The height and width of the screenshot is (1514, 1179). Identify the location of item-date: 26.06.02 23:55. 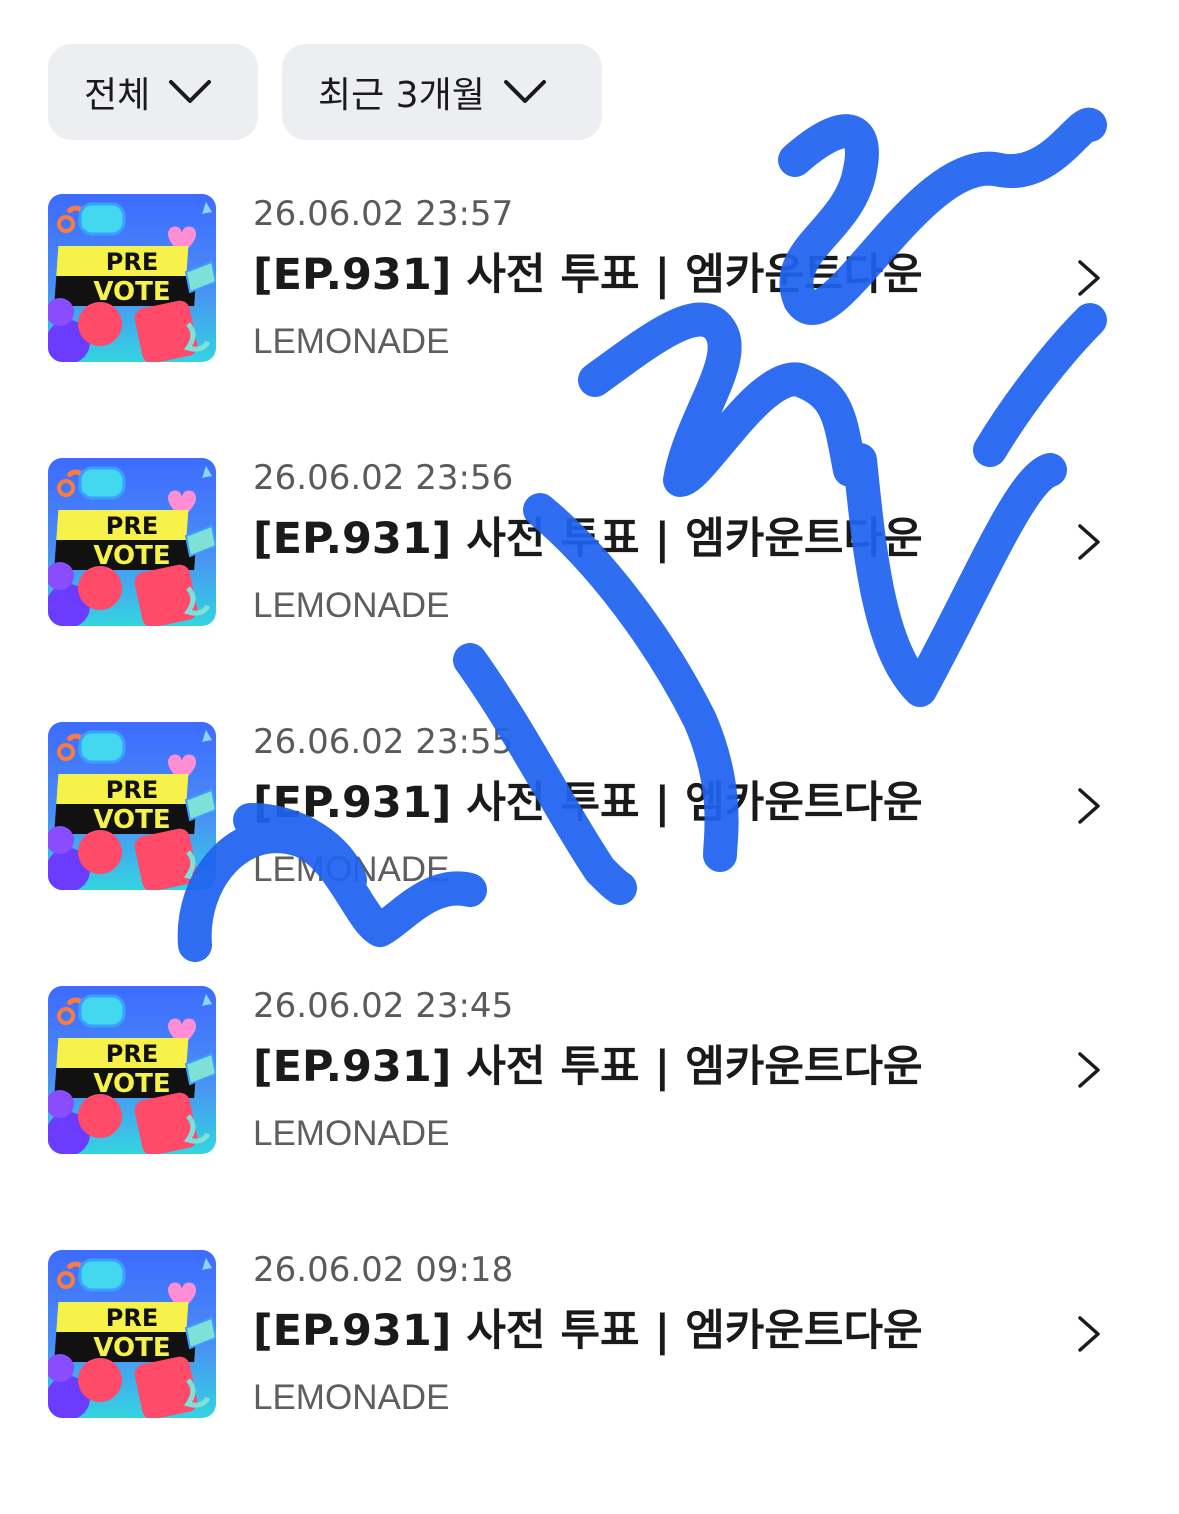
(383, 742).